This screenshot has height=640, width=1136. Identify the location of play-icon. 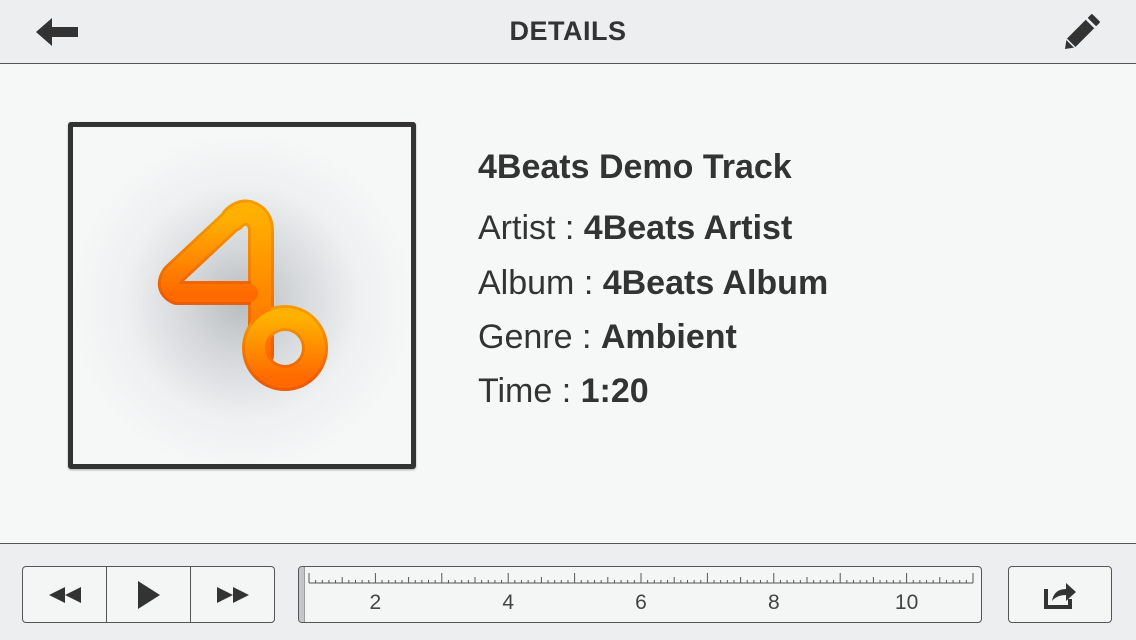
(148, 594).